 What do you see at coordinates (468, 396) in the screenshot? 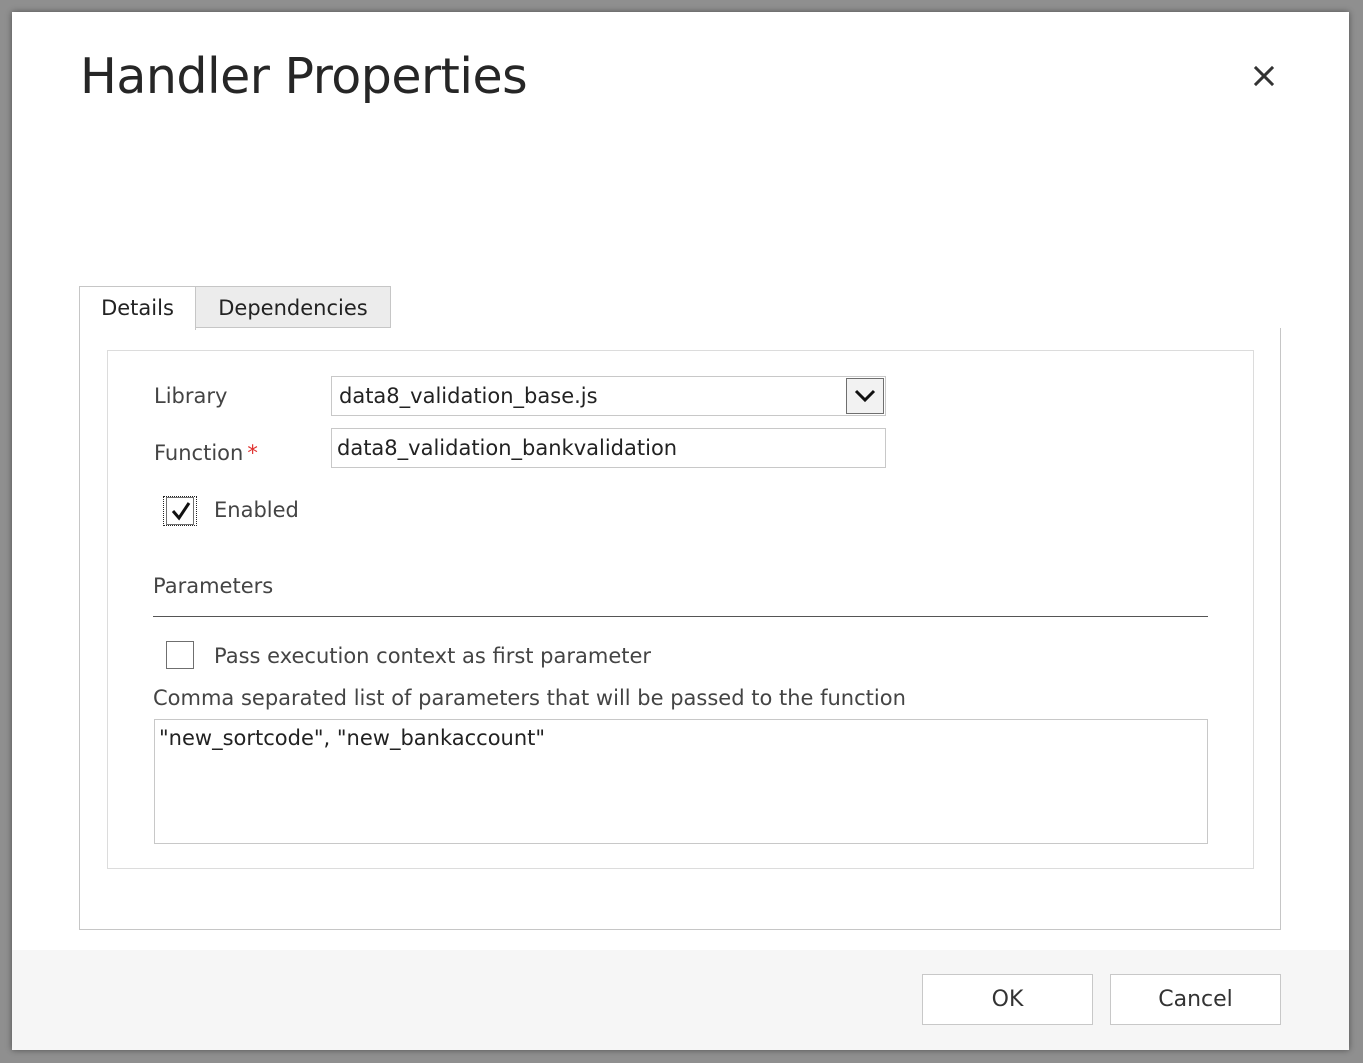
I see `library-select-value: data8_validation_base.js` at bounding box center [468, 396].